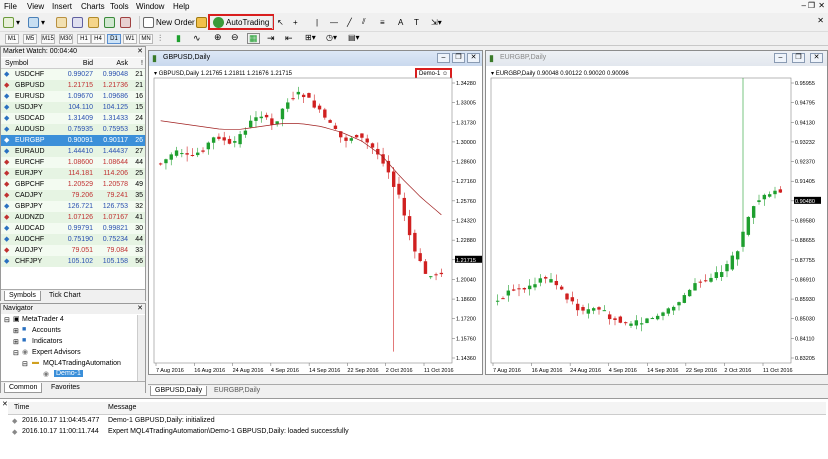 The width and height of the screenshot is (828, 459). Describe the element at coordinates (820, 20) in the screenshot. I see `close-chart-icon: ✕` at that location.